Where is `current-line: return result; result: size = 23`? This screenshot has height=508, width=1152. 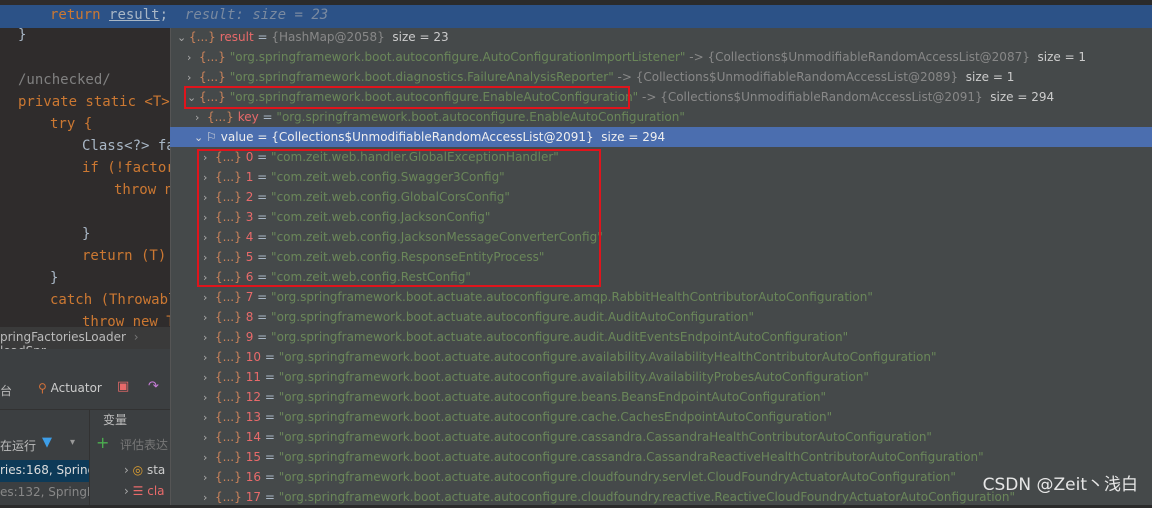 current-line: return result; result: size = 23 is located at coordinates (189, 15).